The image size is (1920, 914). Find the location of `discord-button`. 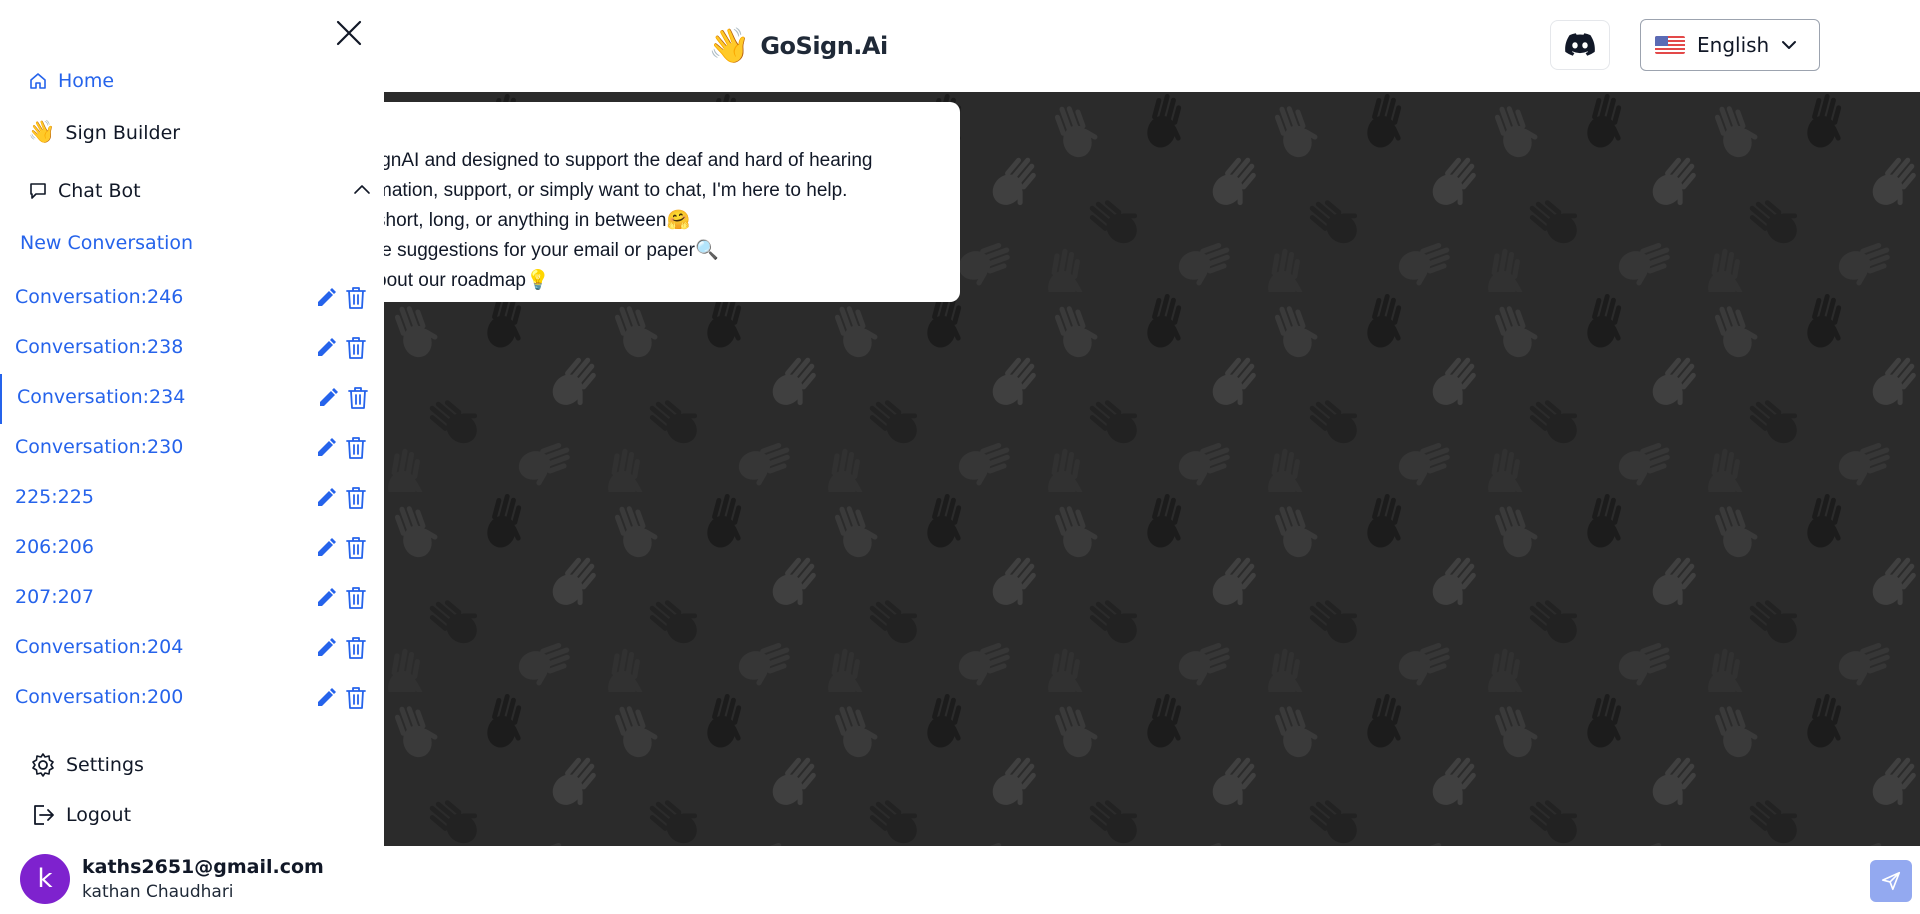

discord-button is located at coordinates (1580, 45).